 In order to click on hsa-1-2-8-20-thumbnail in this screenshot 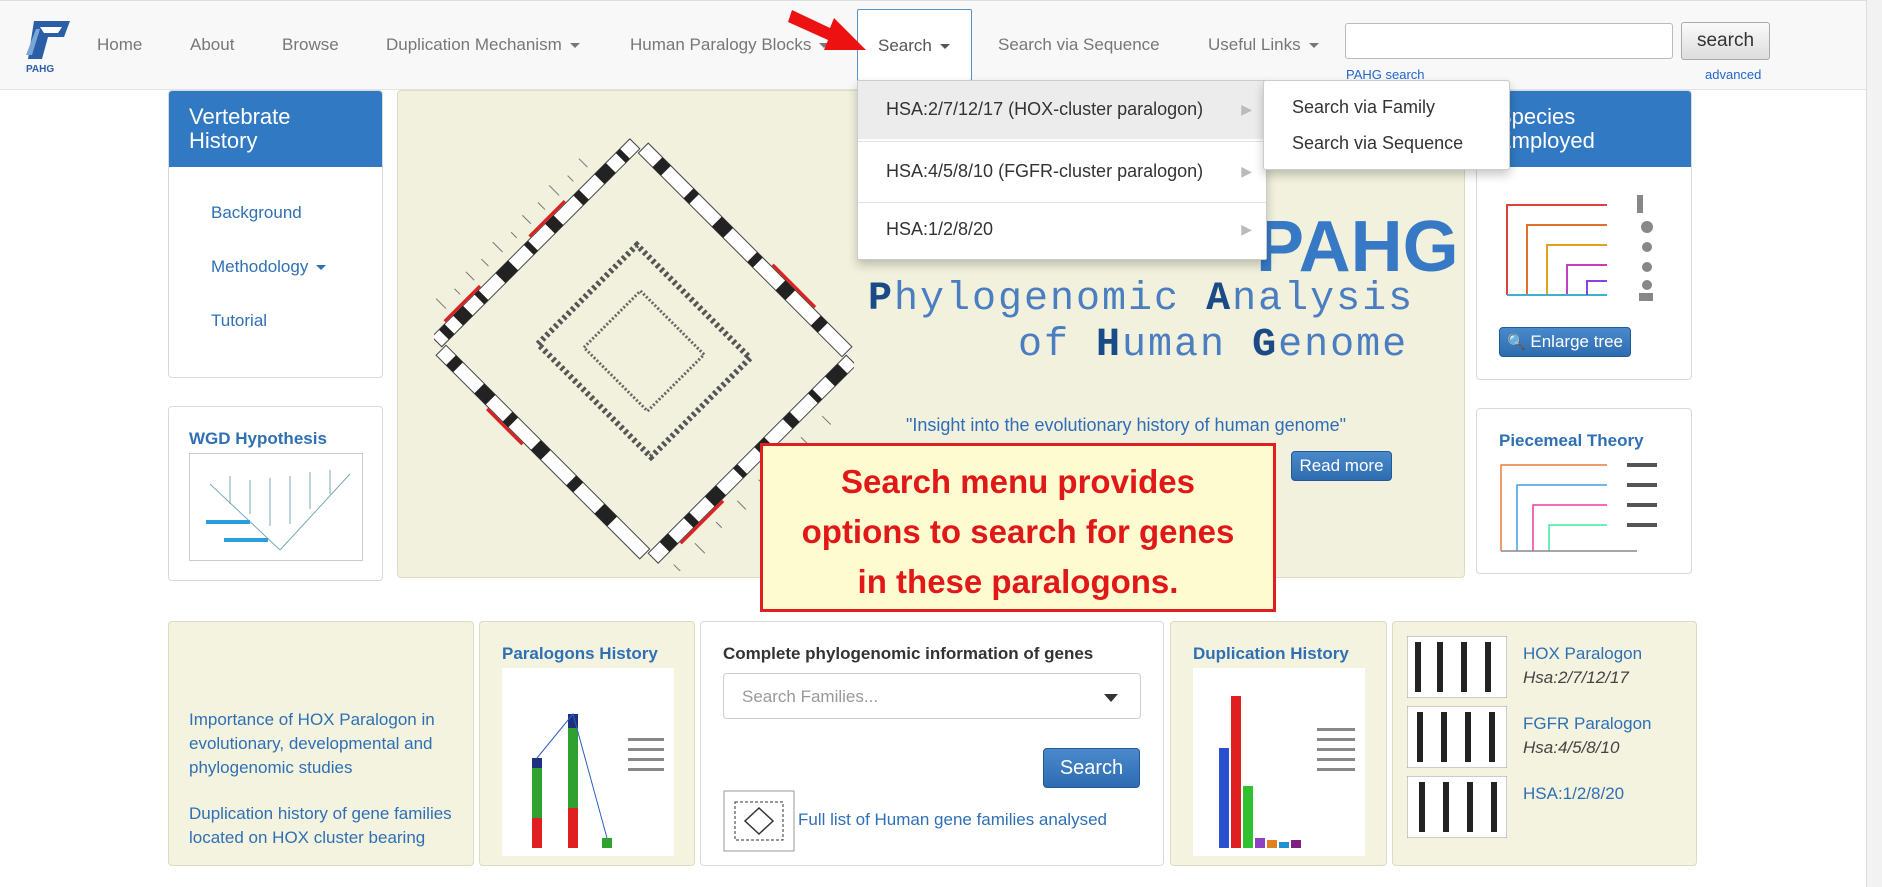, I will do `click(1457, 807)`.